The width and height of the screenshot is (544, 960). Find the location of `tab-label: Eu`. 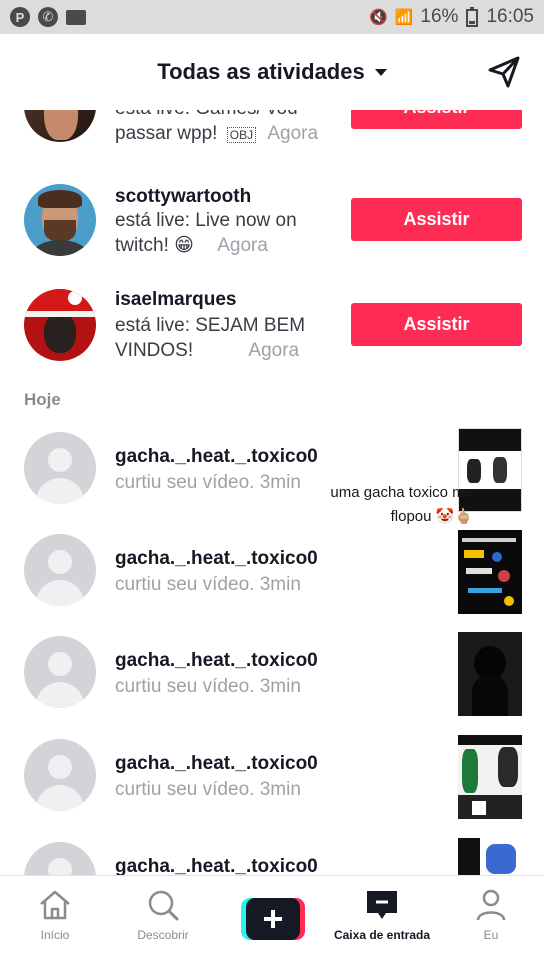

tab-label: Eu is located at coordinates (491, 935).